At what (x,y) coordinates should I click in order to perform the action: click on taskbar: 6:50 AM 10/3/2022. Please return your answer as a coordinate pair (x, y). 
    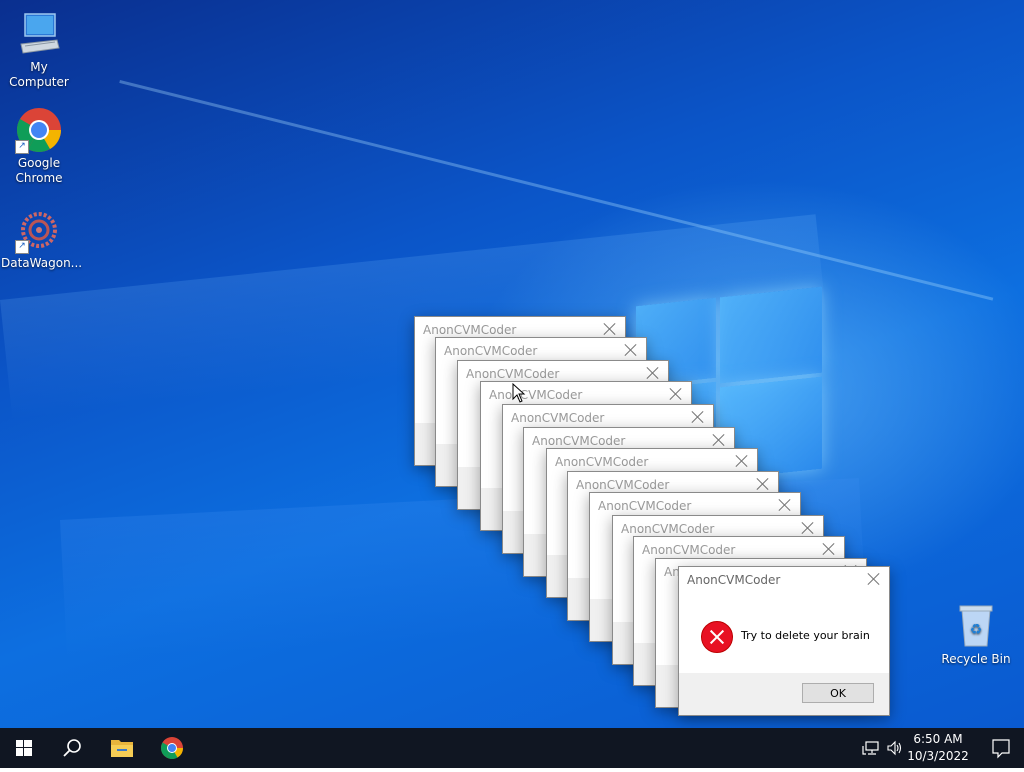
    Looking at the image, I should click on (512, 748).